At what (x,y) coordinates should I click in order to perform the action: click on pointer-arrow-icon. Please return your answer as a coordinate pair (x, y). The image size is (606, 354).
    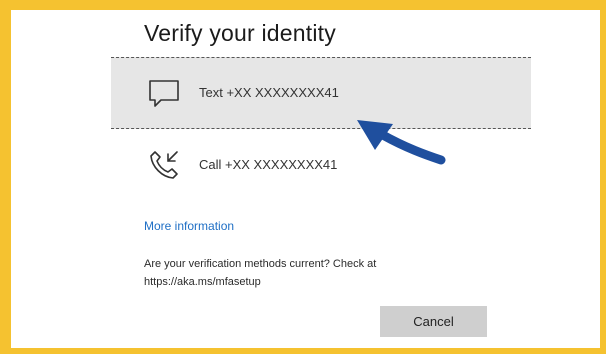
    Looking at the image, I should click on (401, 142).